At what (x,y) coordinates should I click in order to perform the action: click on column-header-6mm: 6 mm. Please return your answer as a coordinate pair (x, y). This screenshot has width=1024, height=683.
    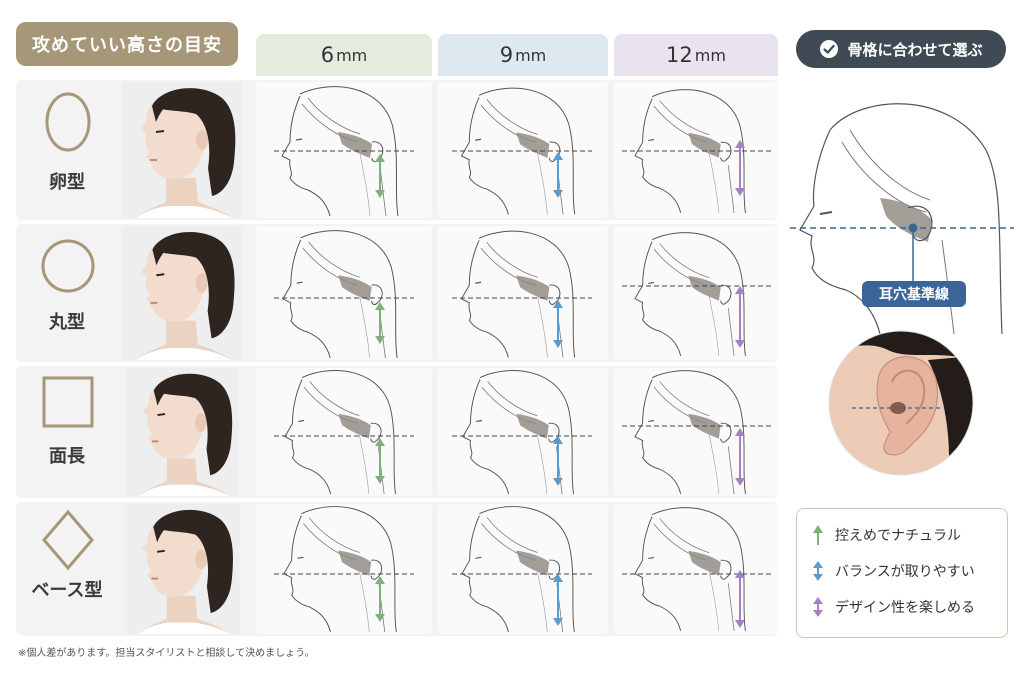
    Looking at the image, I should click on (344, 55).